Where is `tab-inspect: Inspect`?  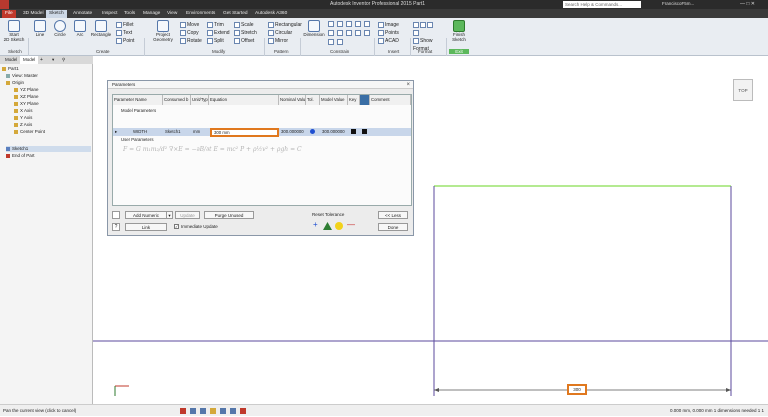
tab-inspect: Inspect is located at coordinates (109, 14).